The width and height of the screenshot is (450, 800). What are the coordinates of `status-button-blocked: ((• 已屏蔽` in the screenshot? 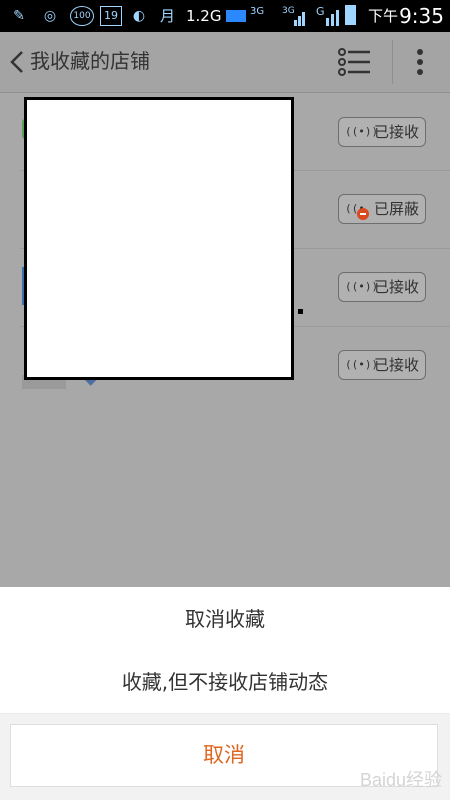 It's located at (382, 209).